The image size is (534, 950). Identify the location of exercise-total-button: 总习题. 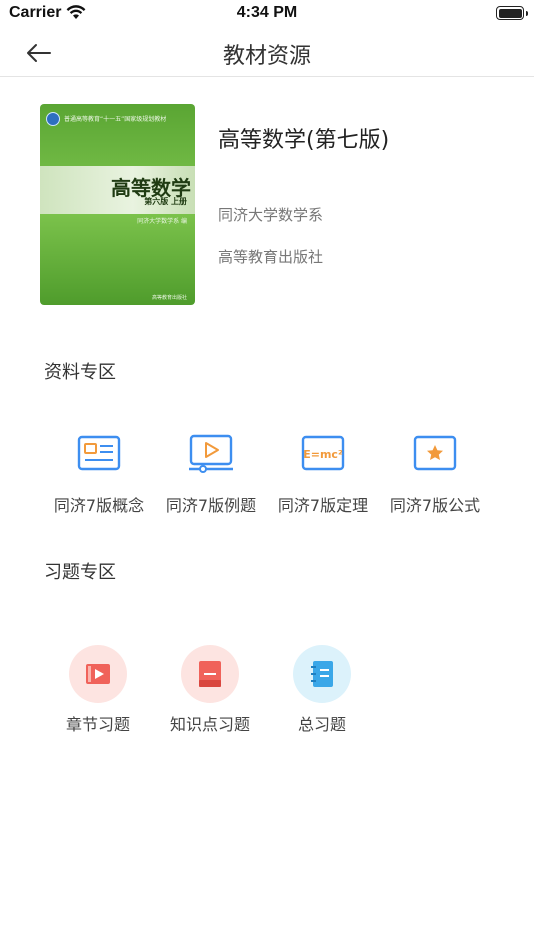
(322, 691).